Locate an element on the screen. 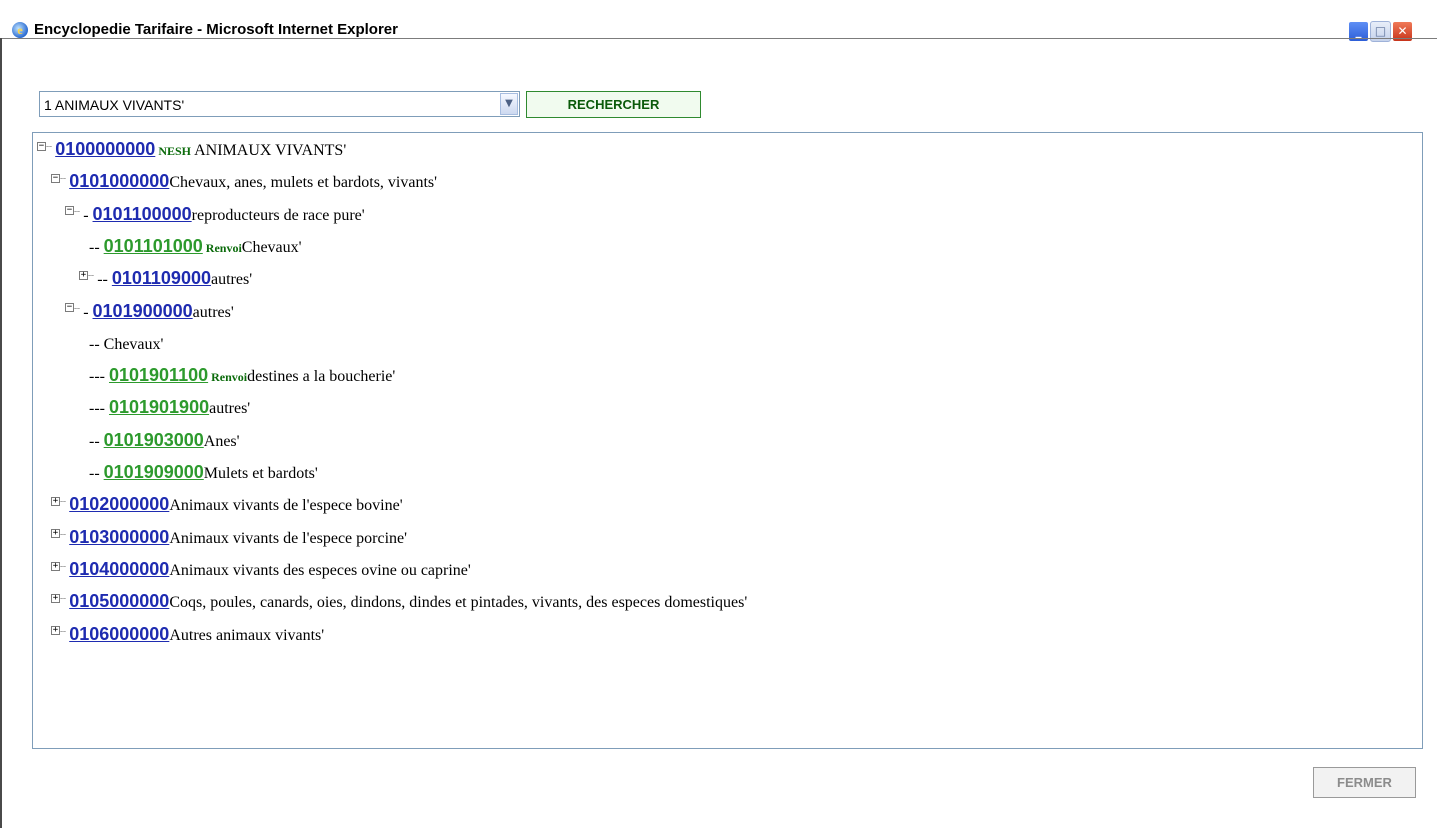 The width and height of the screenshot is (1437, 828). tariff-description: Animaux vivants de l'espece bovine' is located at coordinates (286, 506).